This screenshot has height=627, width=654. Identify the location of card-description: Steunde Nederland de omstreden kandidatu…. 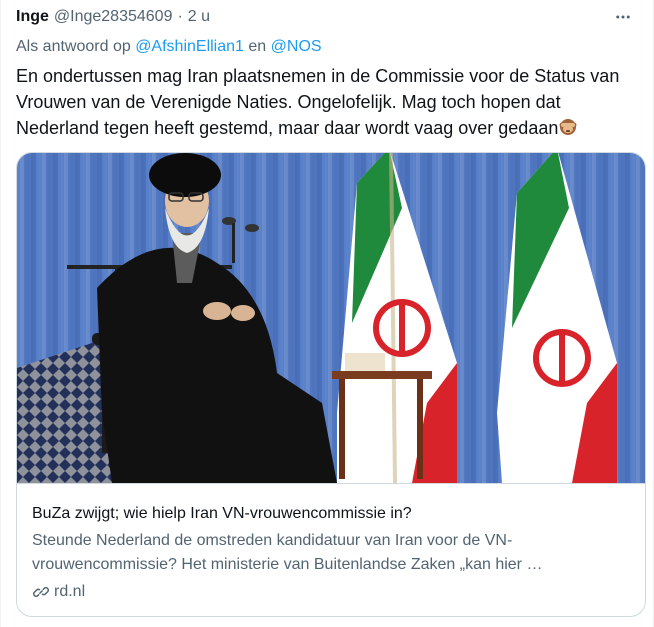
(287, 552).